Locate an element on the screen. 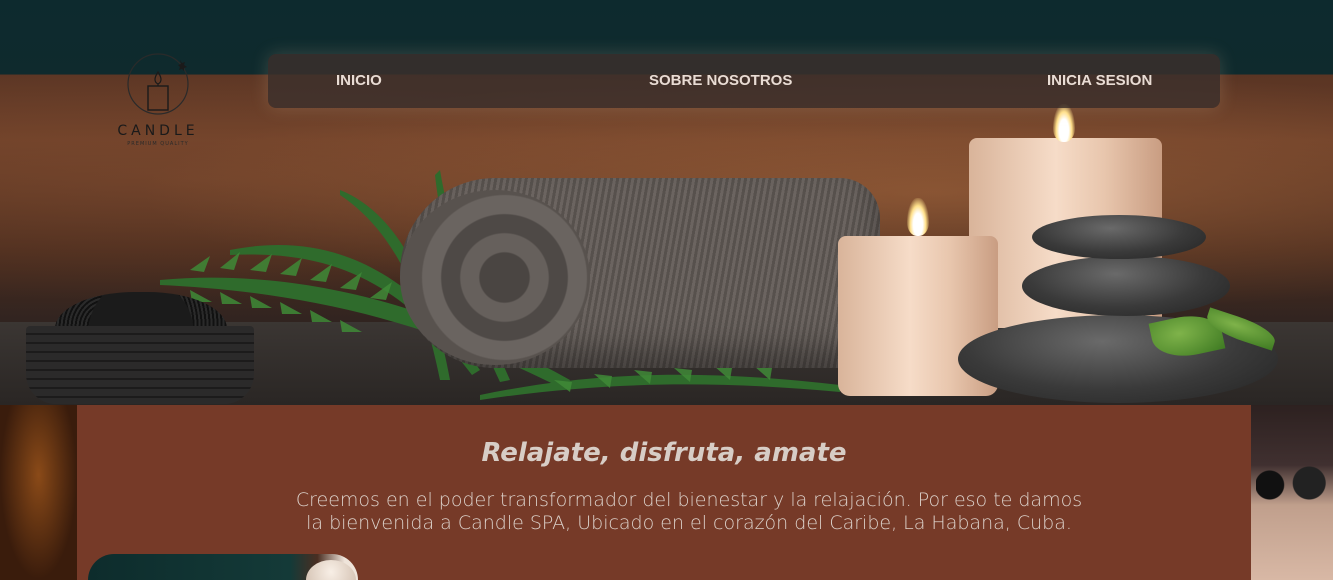 Image resolution: width=1333 pixels, height=580 pixels. spa-thumbnail-image is located at coordinates (223, 567).